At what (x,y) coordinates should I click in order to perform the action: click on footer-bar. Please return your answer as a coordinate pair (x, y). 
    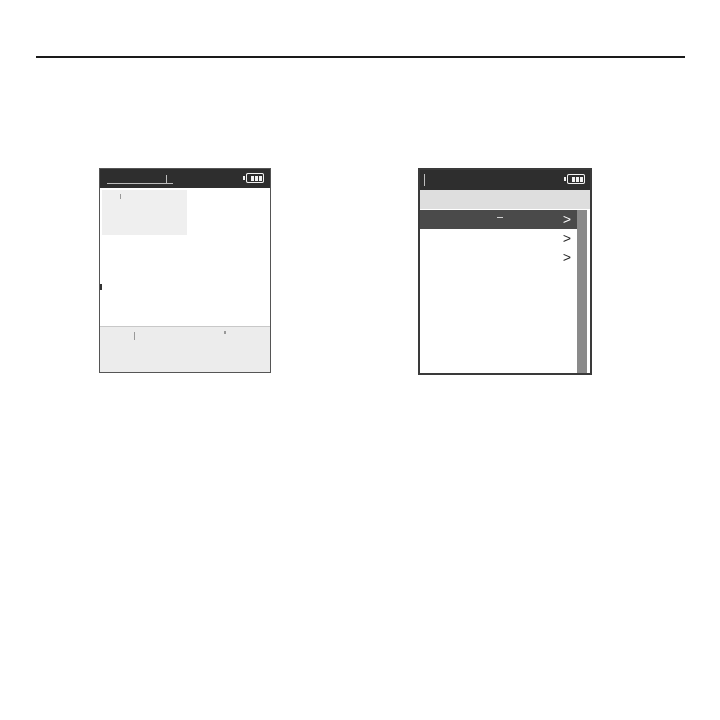
    Looking at the image, I should click on (185, 349).